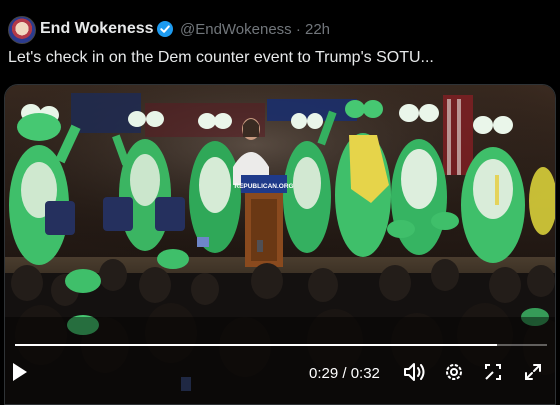 The height and width of the screenshot is (405, 560). What do you see at coordinates (263, 186) in the screenshot?
I see `podium-sign: REPUBLICAN.ORG` at bounding box center [263, 186].